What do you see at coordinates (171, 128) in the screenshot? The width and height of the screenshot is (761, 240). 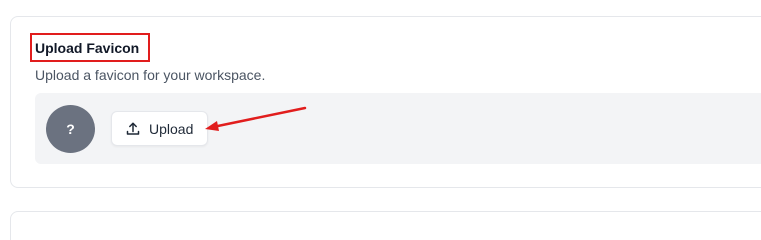 I see `upload-button-label: Upload` at bounding box center [171, 128].